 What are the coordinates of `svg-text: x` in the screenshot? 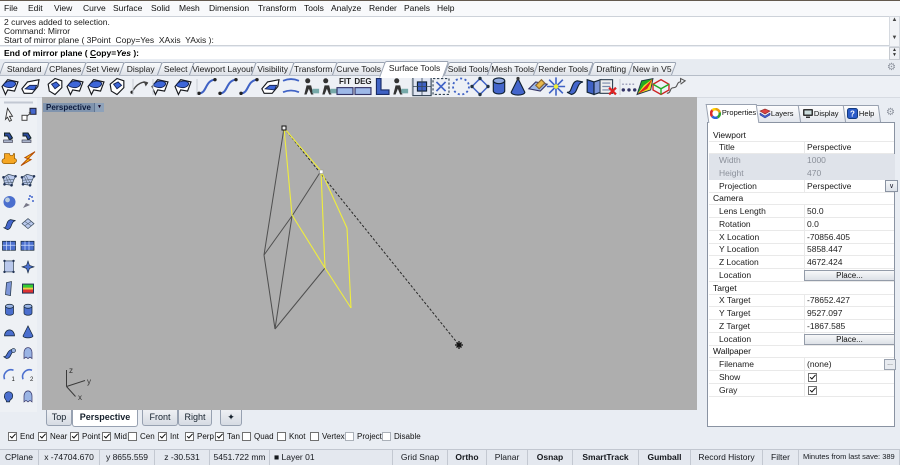 It's located at (80, 397).